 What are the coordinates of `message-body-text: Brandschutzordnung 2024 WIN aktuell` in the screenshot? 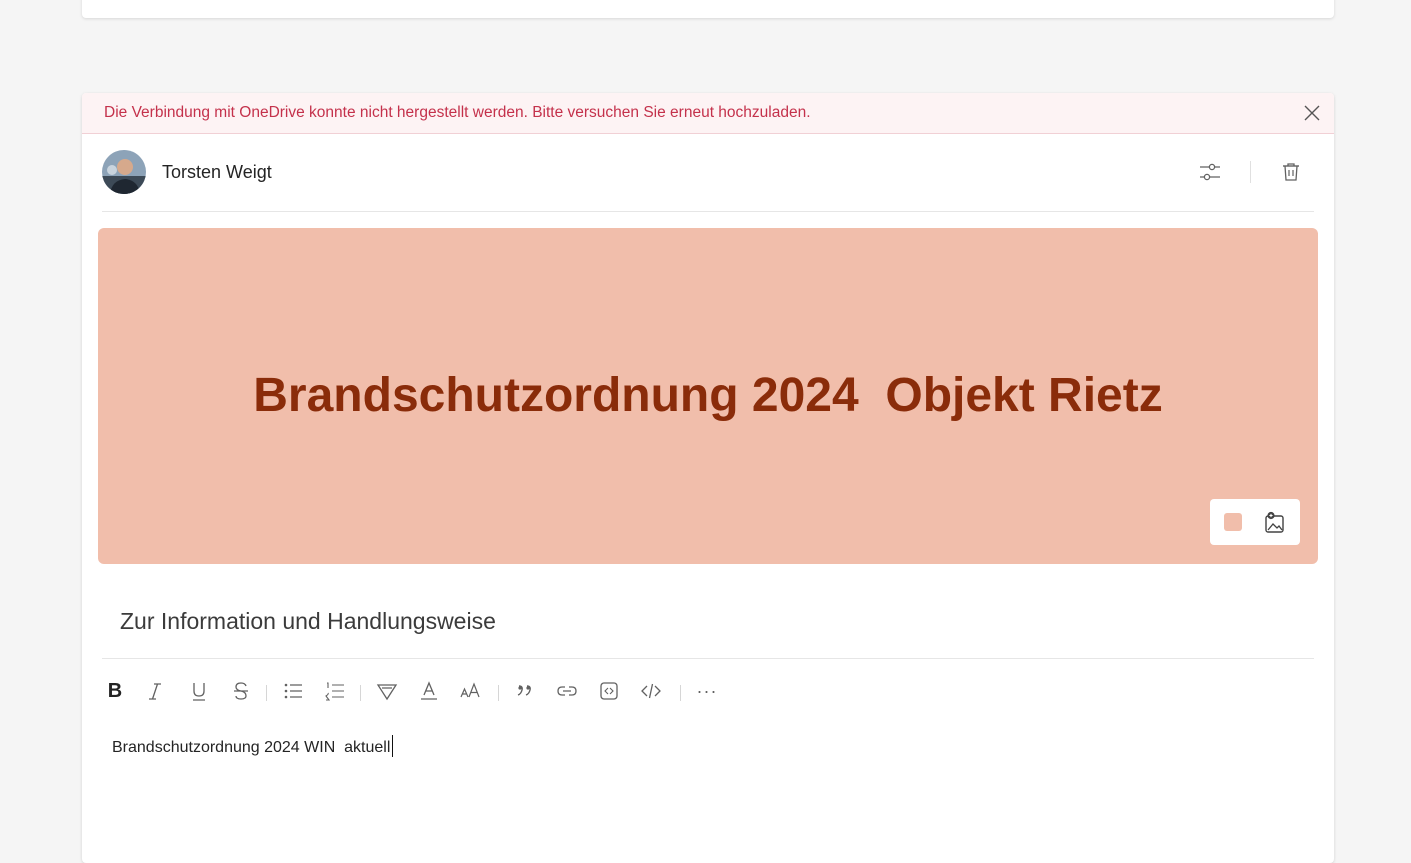 It's located at (251, 747).